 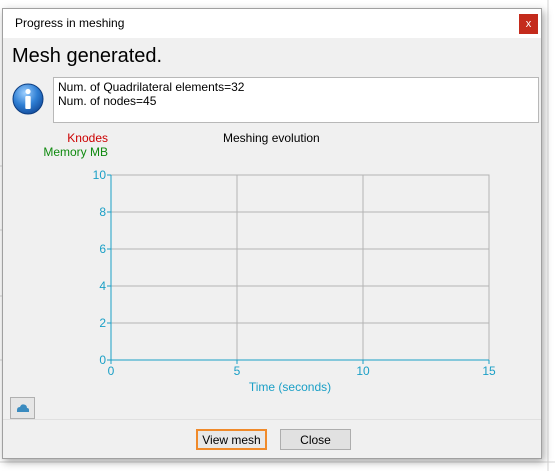 What do you see at coordinates (272, 419) in the screenshot?
I see `footer-separator` at bounding box center [272, 419].